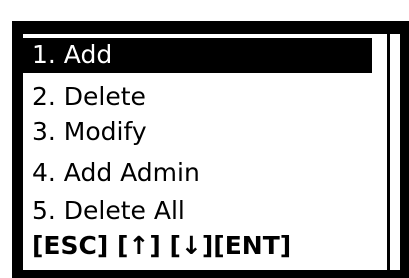  Describe the element at coordinates (116, 173) in the screenshot. I see `menu-item-add-admin: 4. Add Admin` at that location.